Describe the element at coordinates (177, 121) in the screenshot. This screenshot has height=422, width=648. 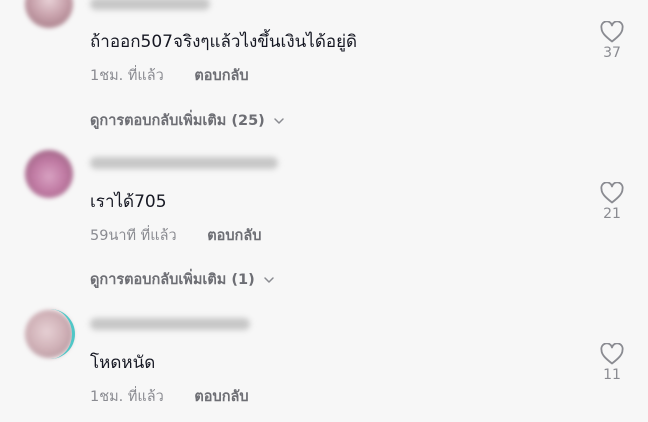
I see `view-more-replies-label: ดูการตอบกลับเพิ่มเติม (25)` at that location.